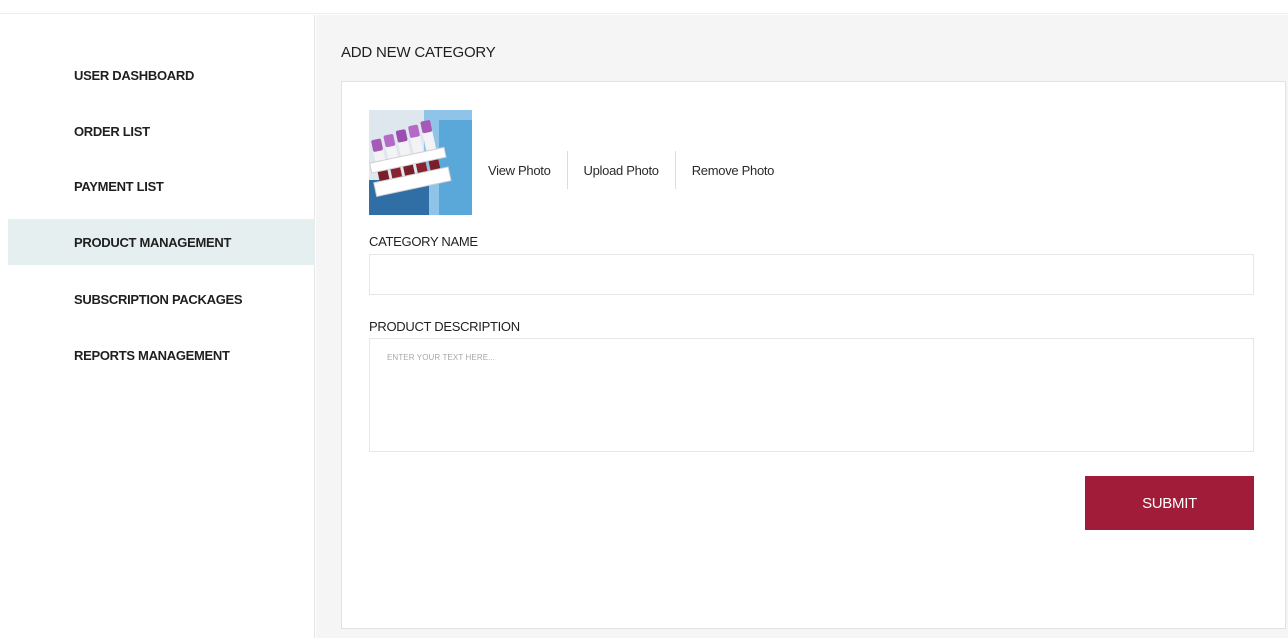  What do you see at coordinates (423, 241) in the screenshot?
I see `category-name-label: CATEGORY NAME` at bounding box center [423, 241].